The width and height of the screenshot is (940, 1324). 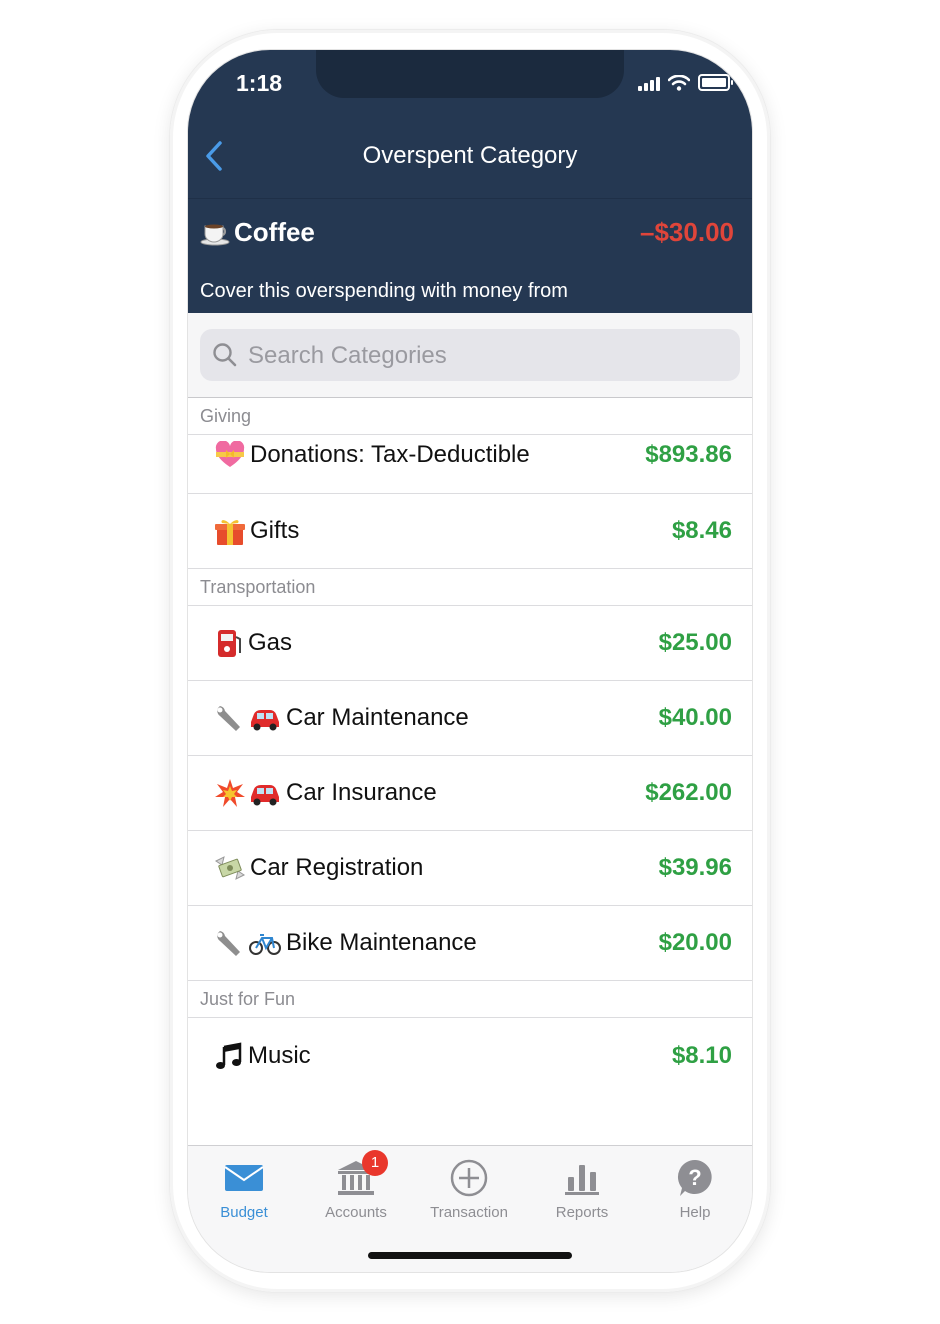 What do you see at coordinates (230, 793) in the screenshot?
I see `collision-icon` at bounding box center [230, 793].